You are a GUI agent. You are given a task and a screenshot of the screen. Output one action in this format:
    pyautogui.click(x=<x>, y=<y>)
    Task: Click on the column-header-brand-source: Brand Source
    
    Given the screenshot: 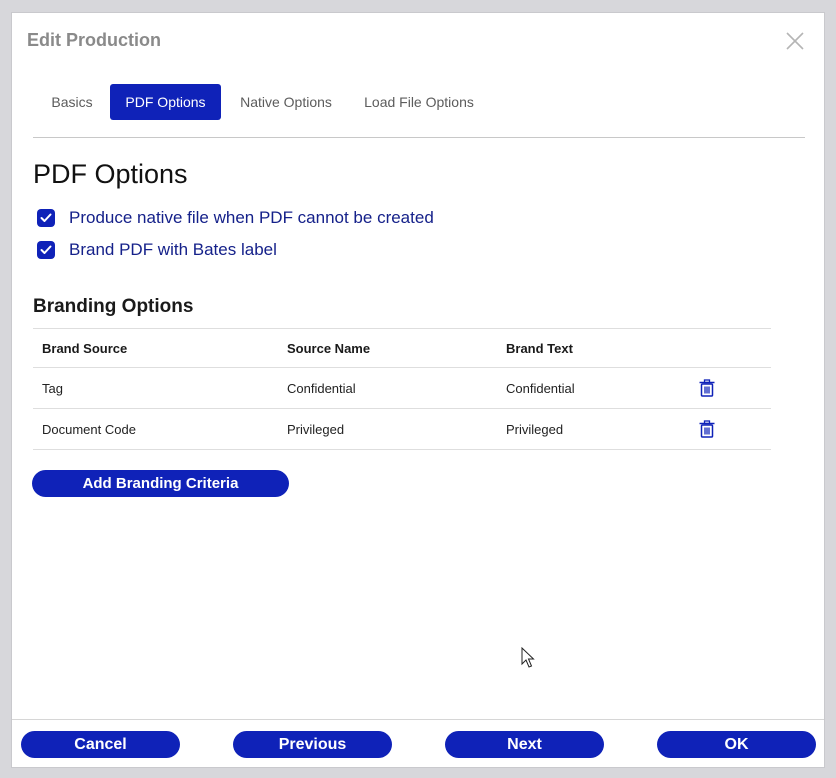 What is the action you would take?
    pyautogui.click(x=85, y=348)
    